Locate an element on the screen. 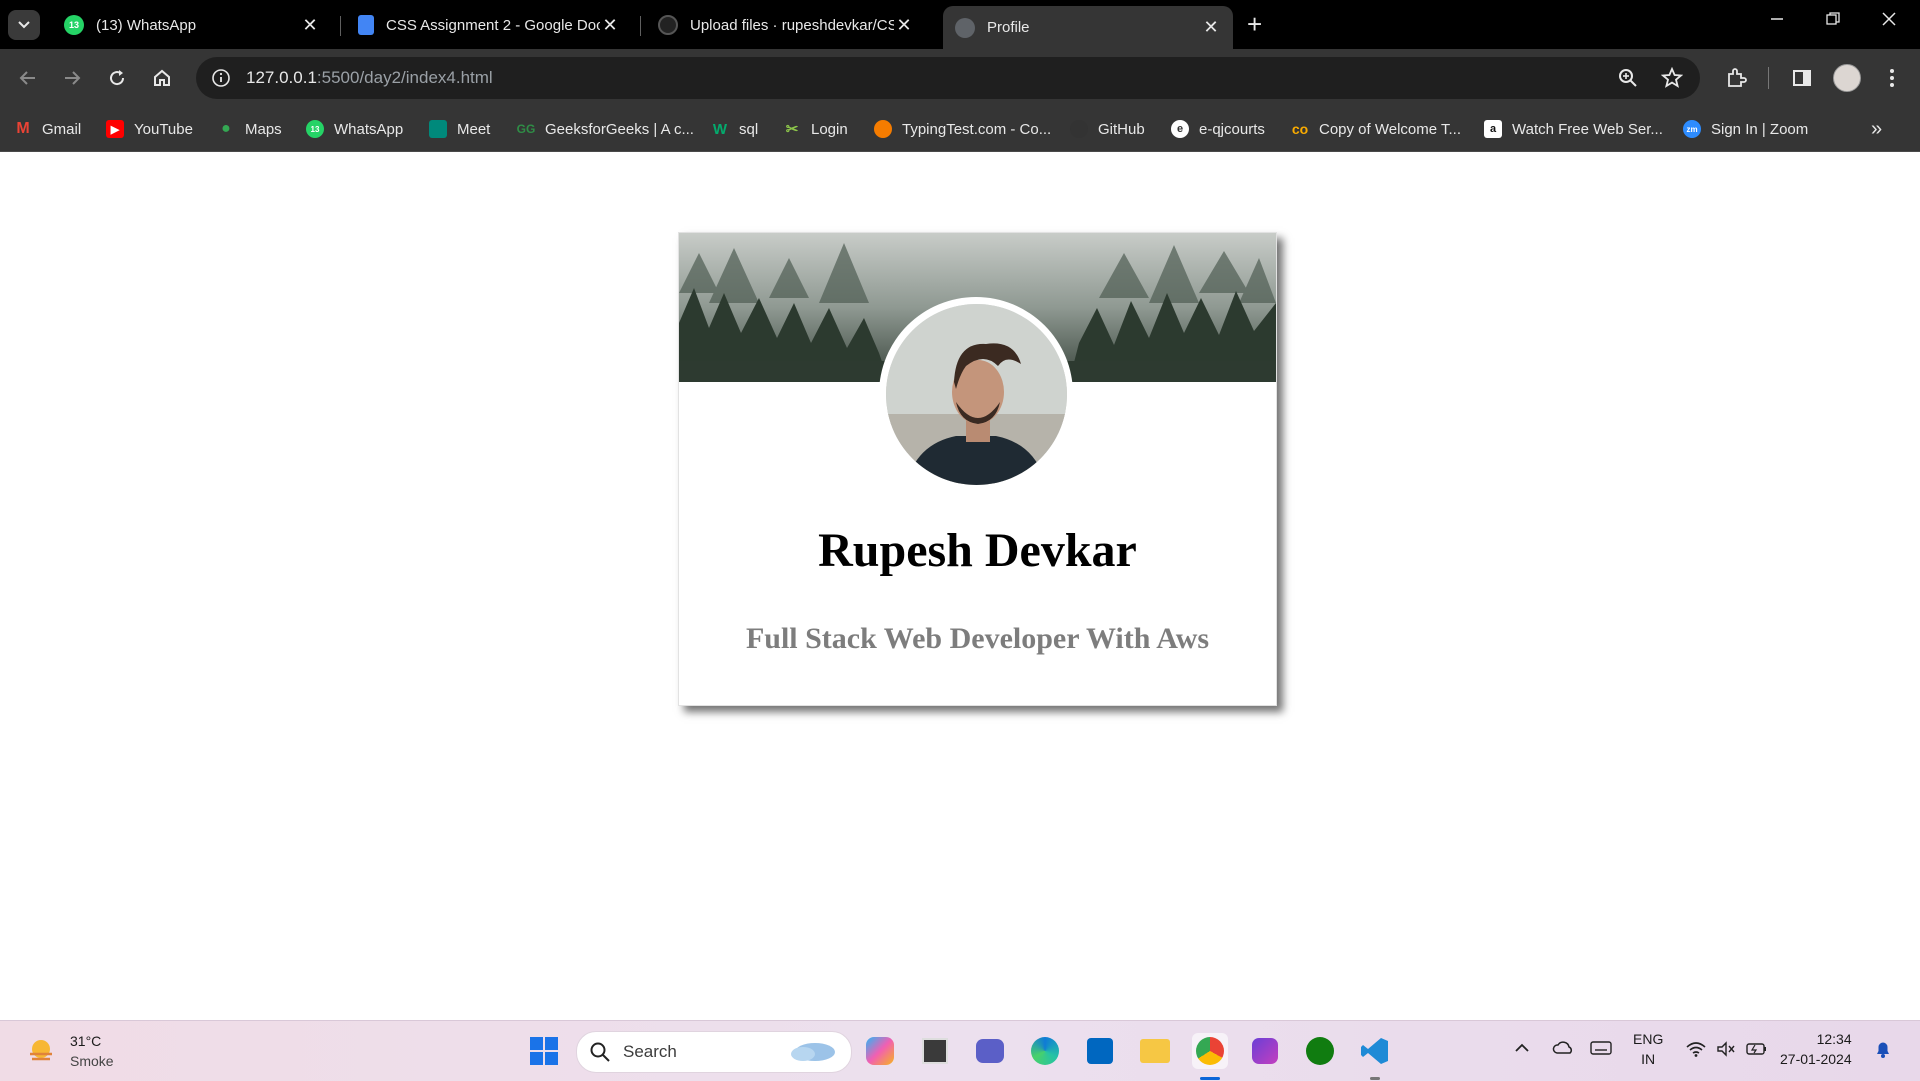 The height and width of the screenshot is (1081, 1920). tab-search-button is located at coordinates (24, 25).